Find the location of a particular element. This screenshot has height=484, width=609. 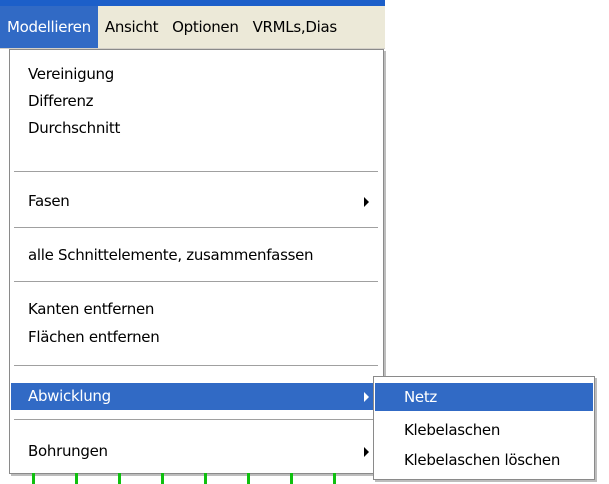

submenu-item-klebelaschen-loeschen: Klebelaschen löschen is located at coordinates (484, 460).